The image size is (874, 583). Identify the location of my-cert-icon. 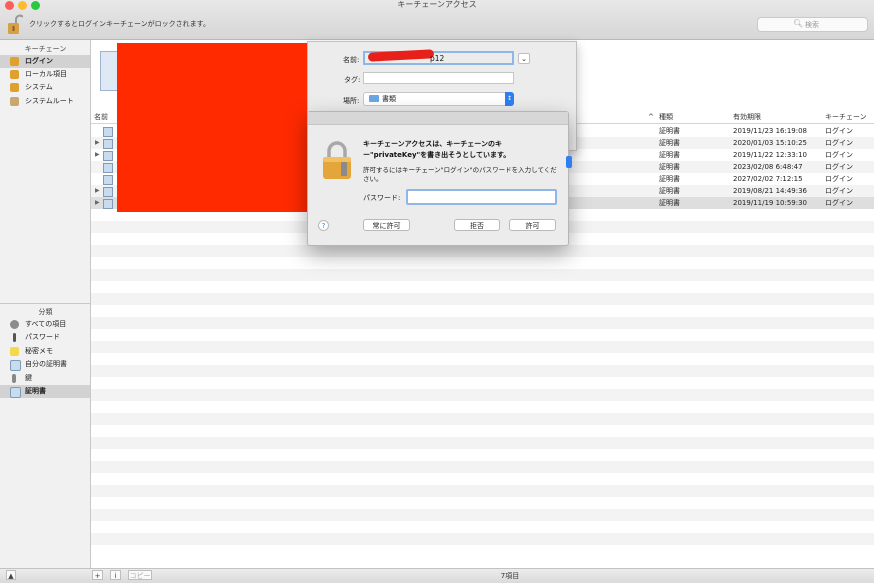
(15, 365).